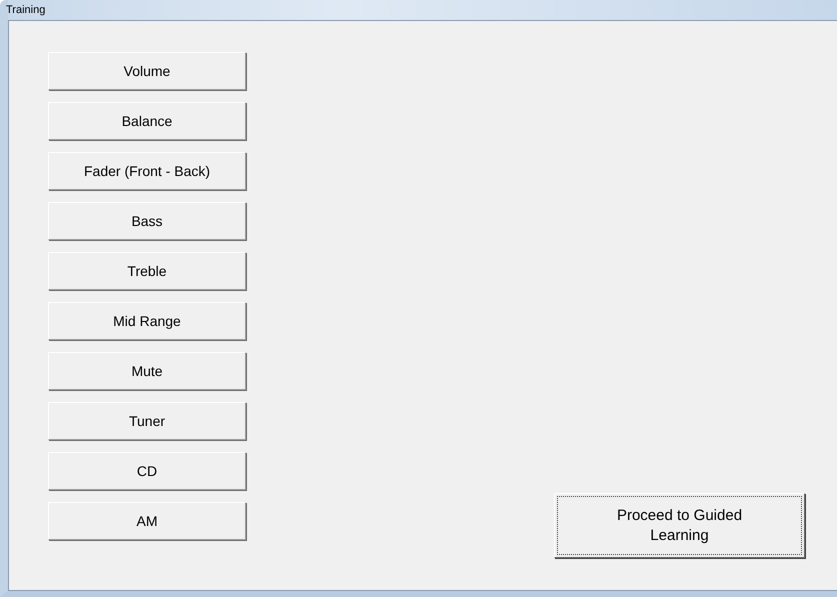 This screenshot has width=837, height=597. What do you see at coordinates (147, 121) in the screenshot?
I see `topic-button: Balance` at bounding box center [147, 121].